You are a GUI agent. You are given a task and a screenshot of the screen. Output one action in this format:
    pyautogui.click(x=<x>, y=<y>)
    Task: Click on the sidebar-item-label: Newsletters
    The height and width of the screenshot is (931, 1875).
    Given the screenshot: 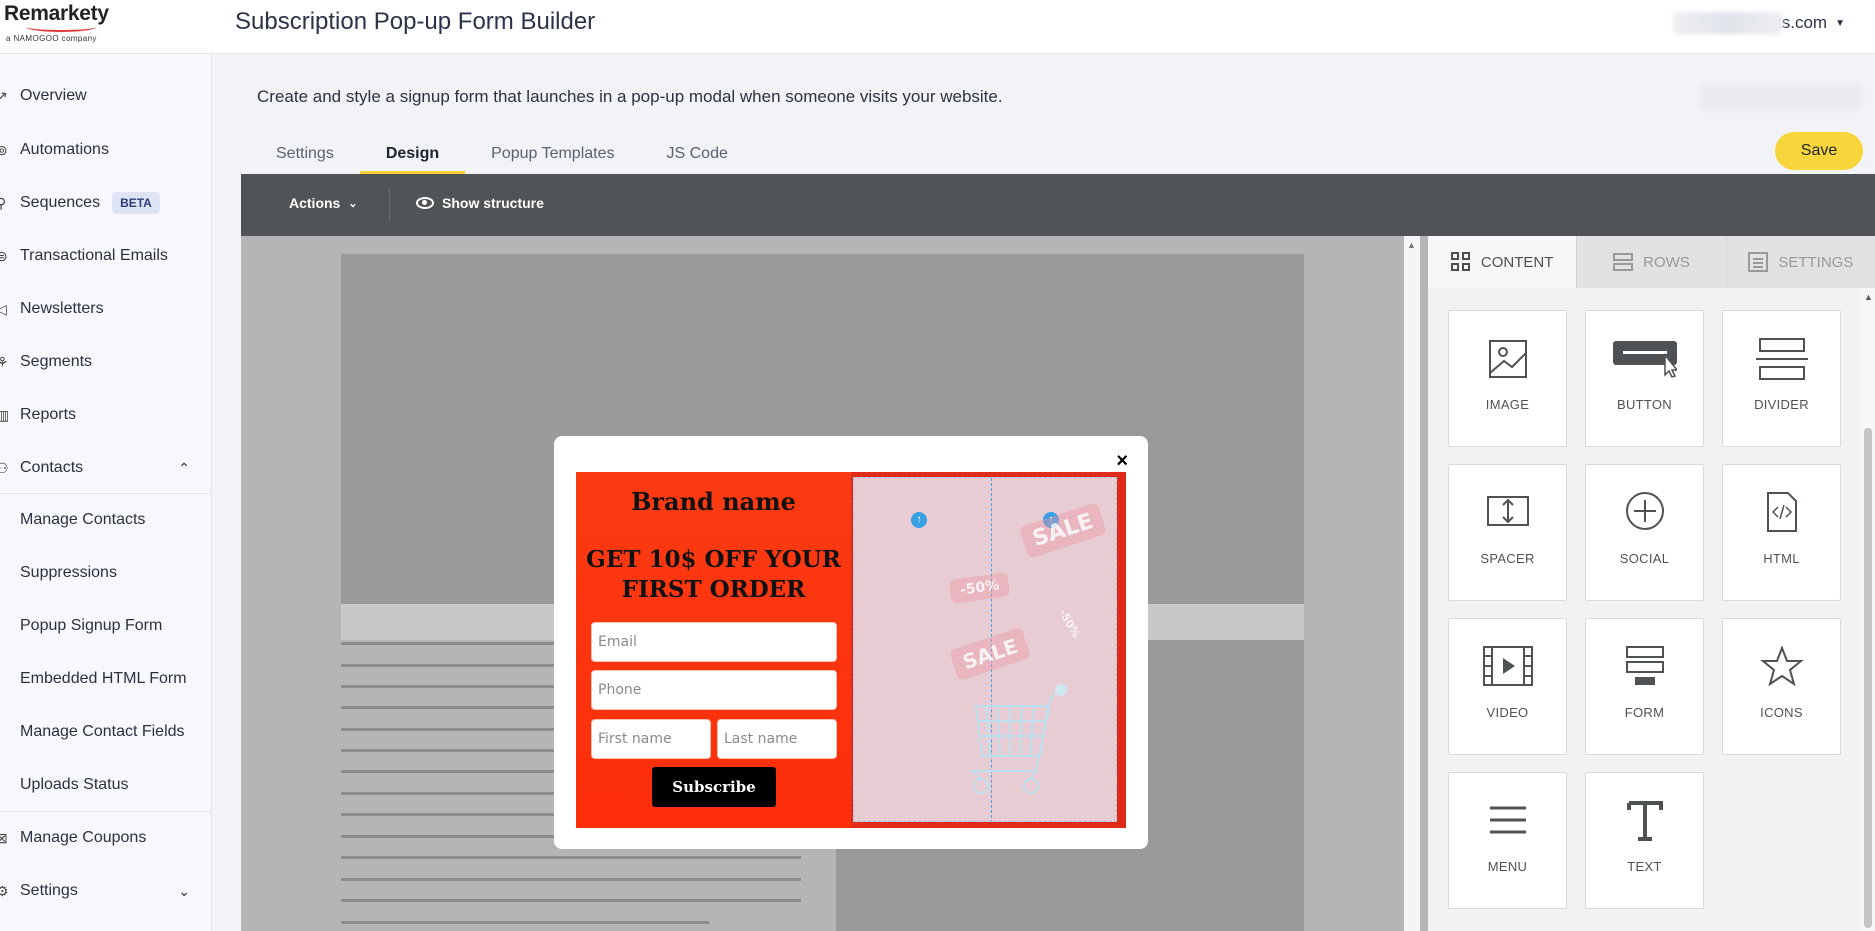 What is the action you would take?
    pyautogui.click(x=62, y=308)
    